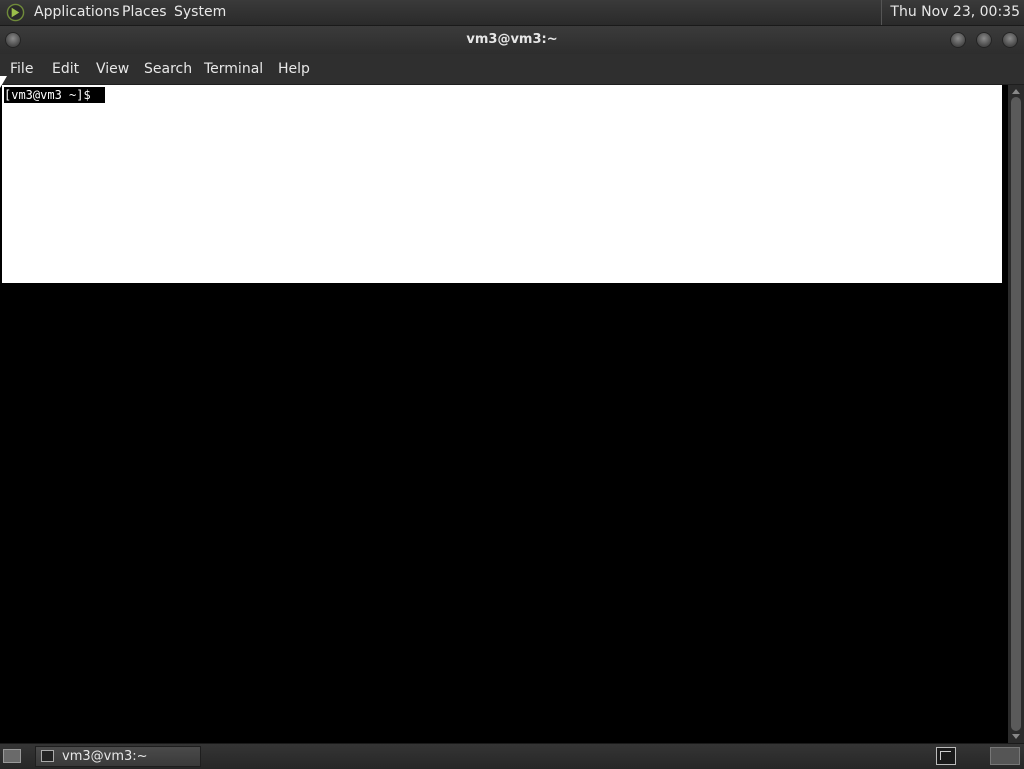 This screenshot has width=1024, height=769. Describe the element at coordinates (958, 40) in the screenshot. I see `minimize-button` at that location.